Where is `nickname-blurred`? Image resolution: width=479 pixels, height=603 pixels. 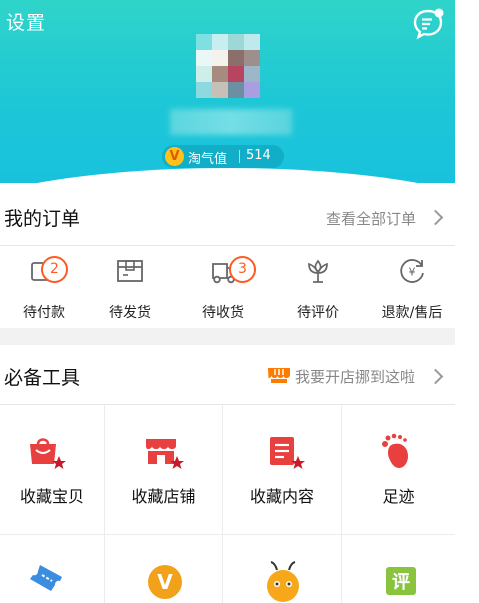 nickname-blurred is located at coordinates (231, 122).